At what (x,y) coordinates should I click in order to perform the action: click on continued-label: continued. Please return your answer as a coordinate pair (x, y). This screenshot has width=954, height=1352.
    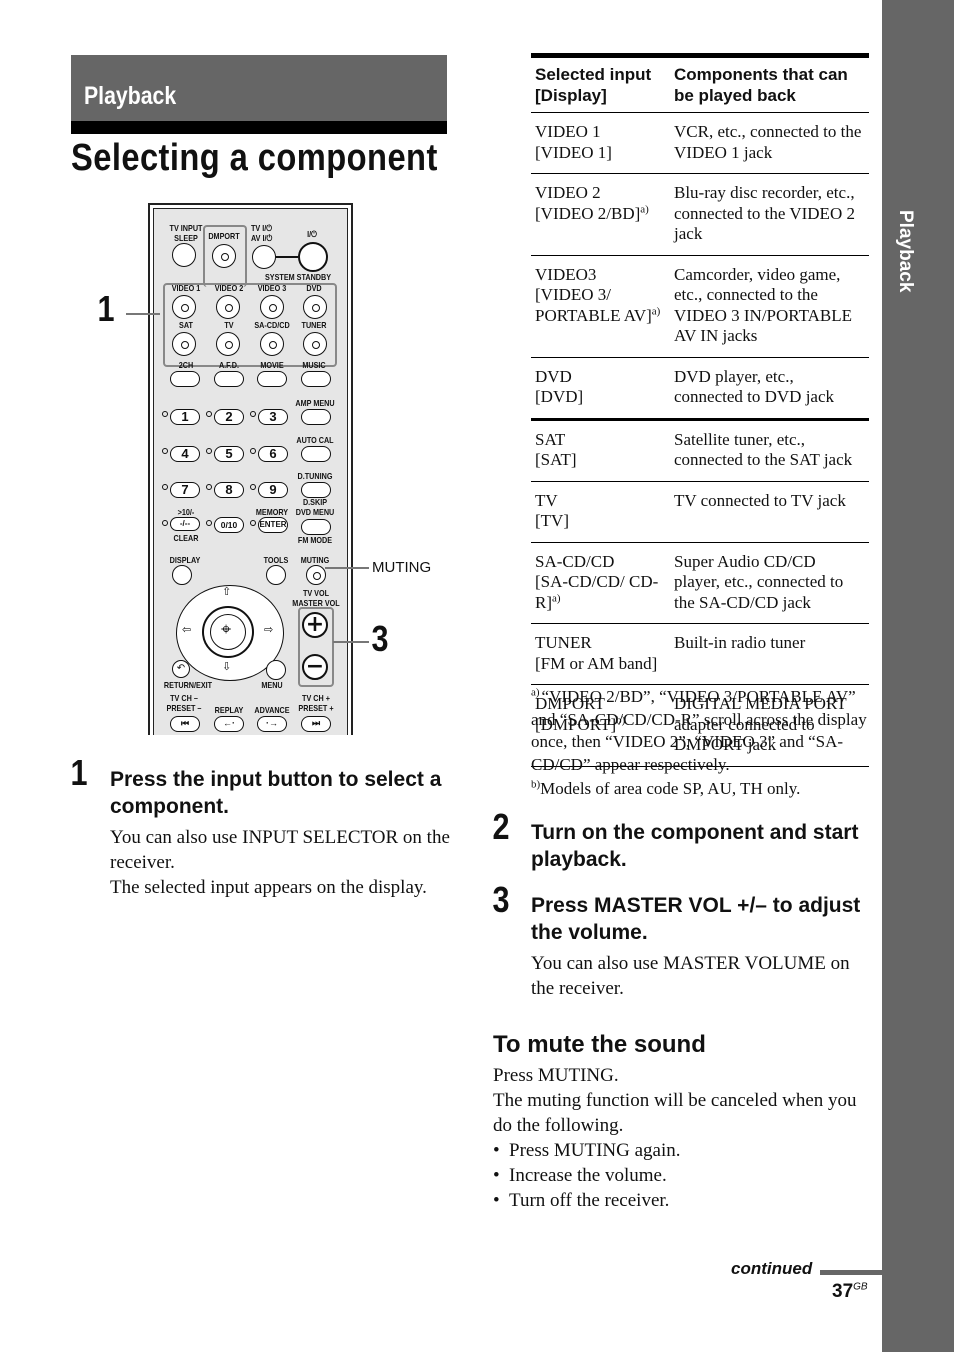
    Looking at the image, I should click on (772, 1268).